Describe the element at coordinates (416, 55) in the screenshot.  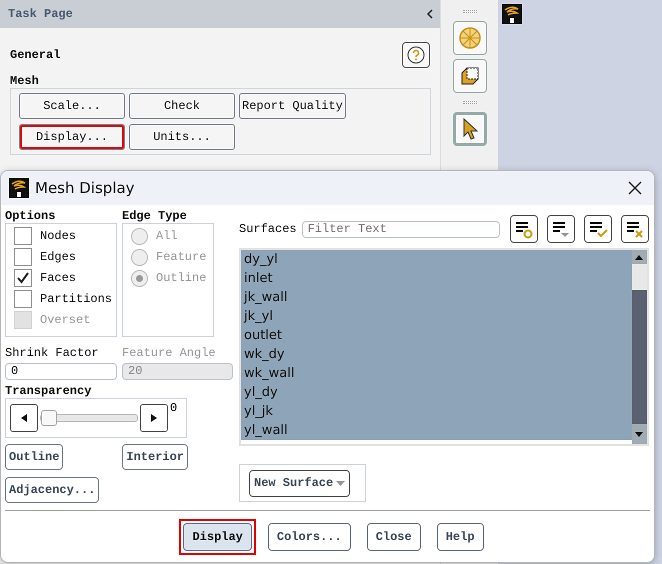
I see `help-button` at that location.